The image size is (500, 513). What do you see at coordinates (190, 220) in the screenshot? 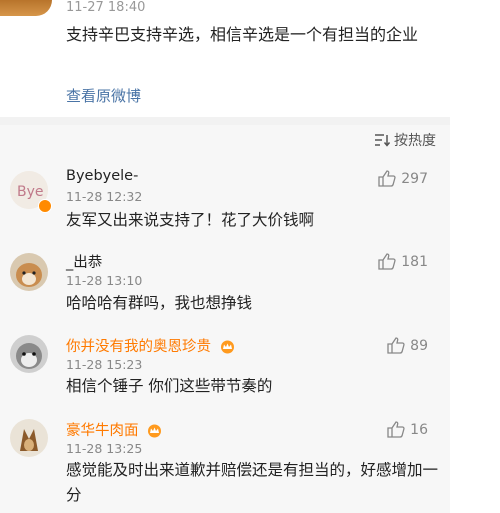
I see `comment-text: 友军又出来说支持了！花了大价钱啊` at bounding box center [190, 220].